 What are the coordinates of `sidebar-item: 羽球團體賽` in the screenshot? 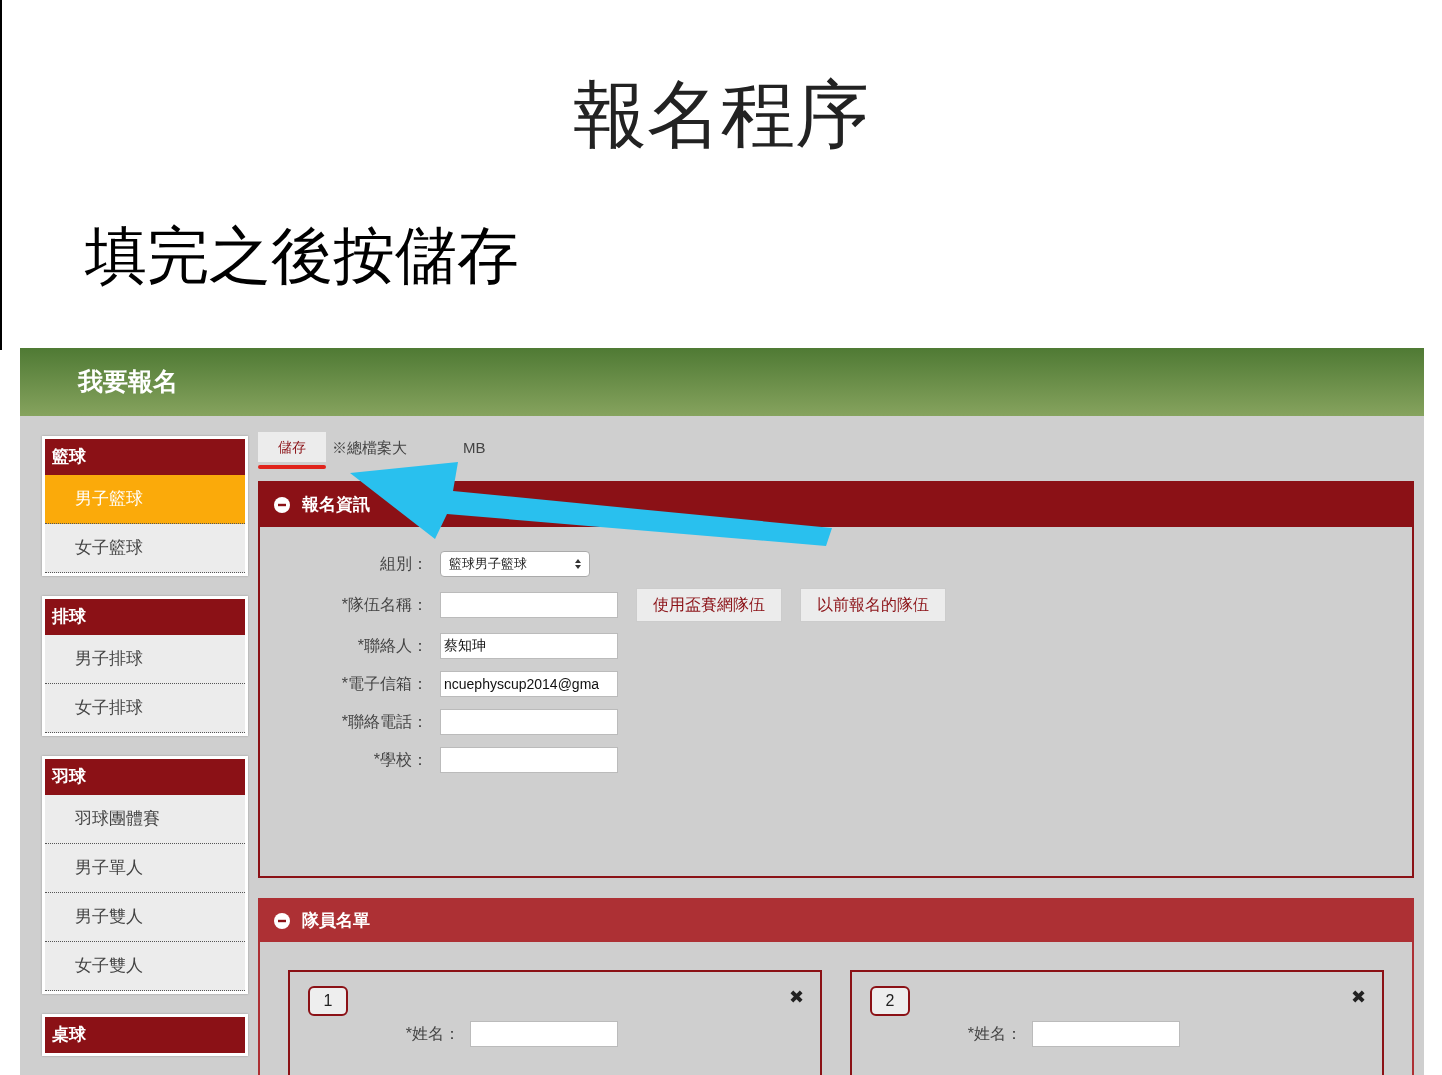 It's located at (145, 819).